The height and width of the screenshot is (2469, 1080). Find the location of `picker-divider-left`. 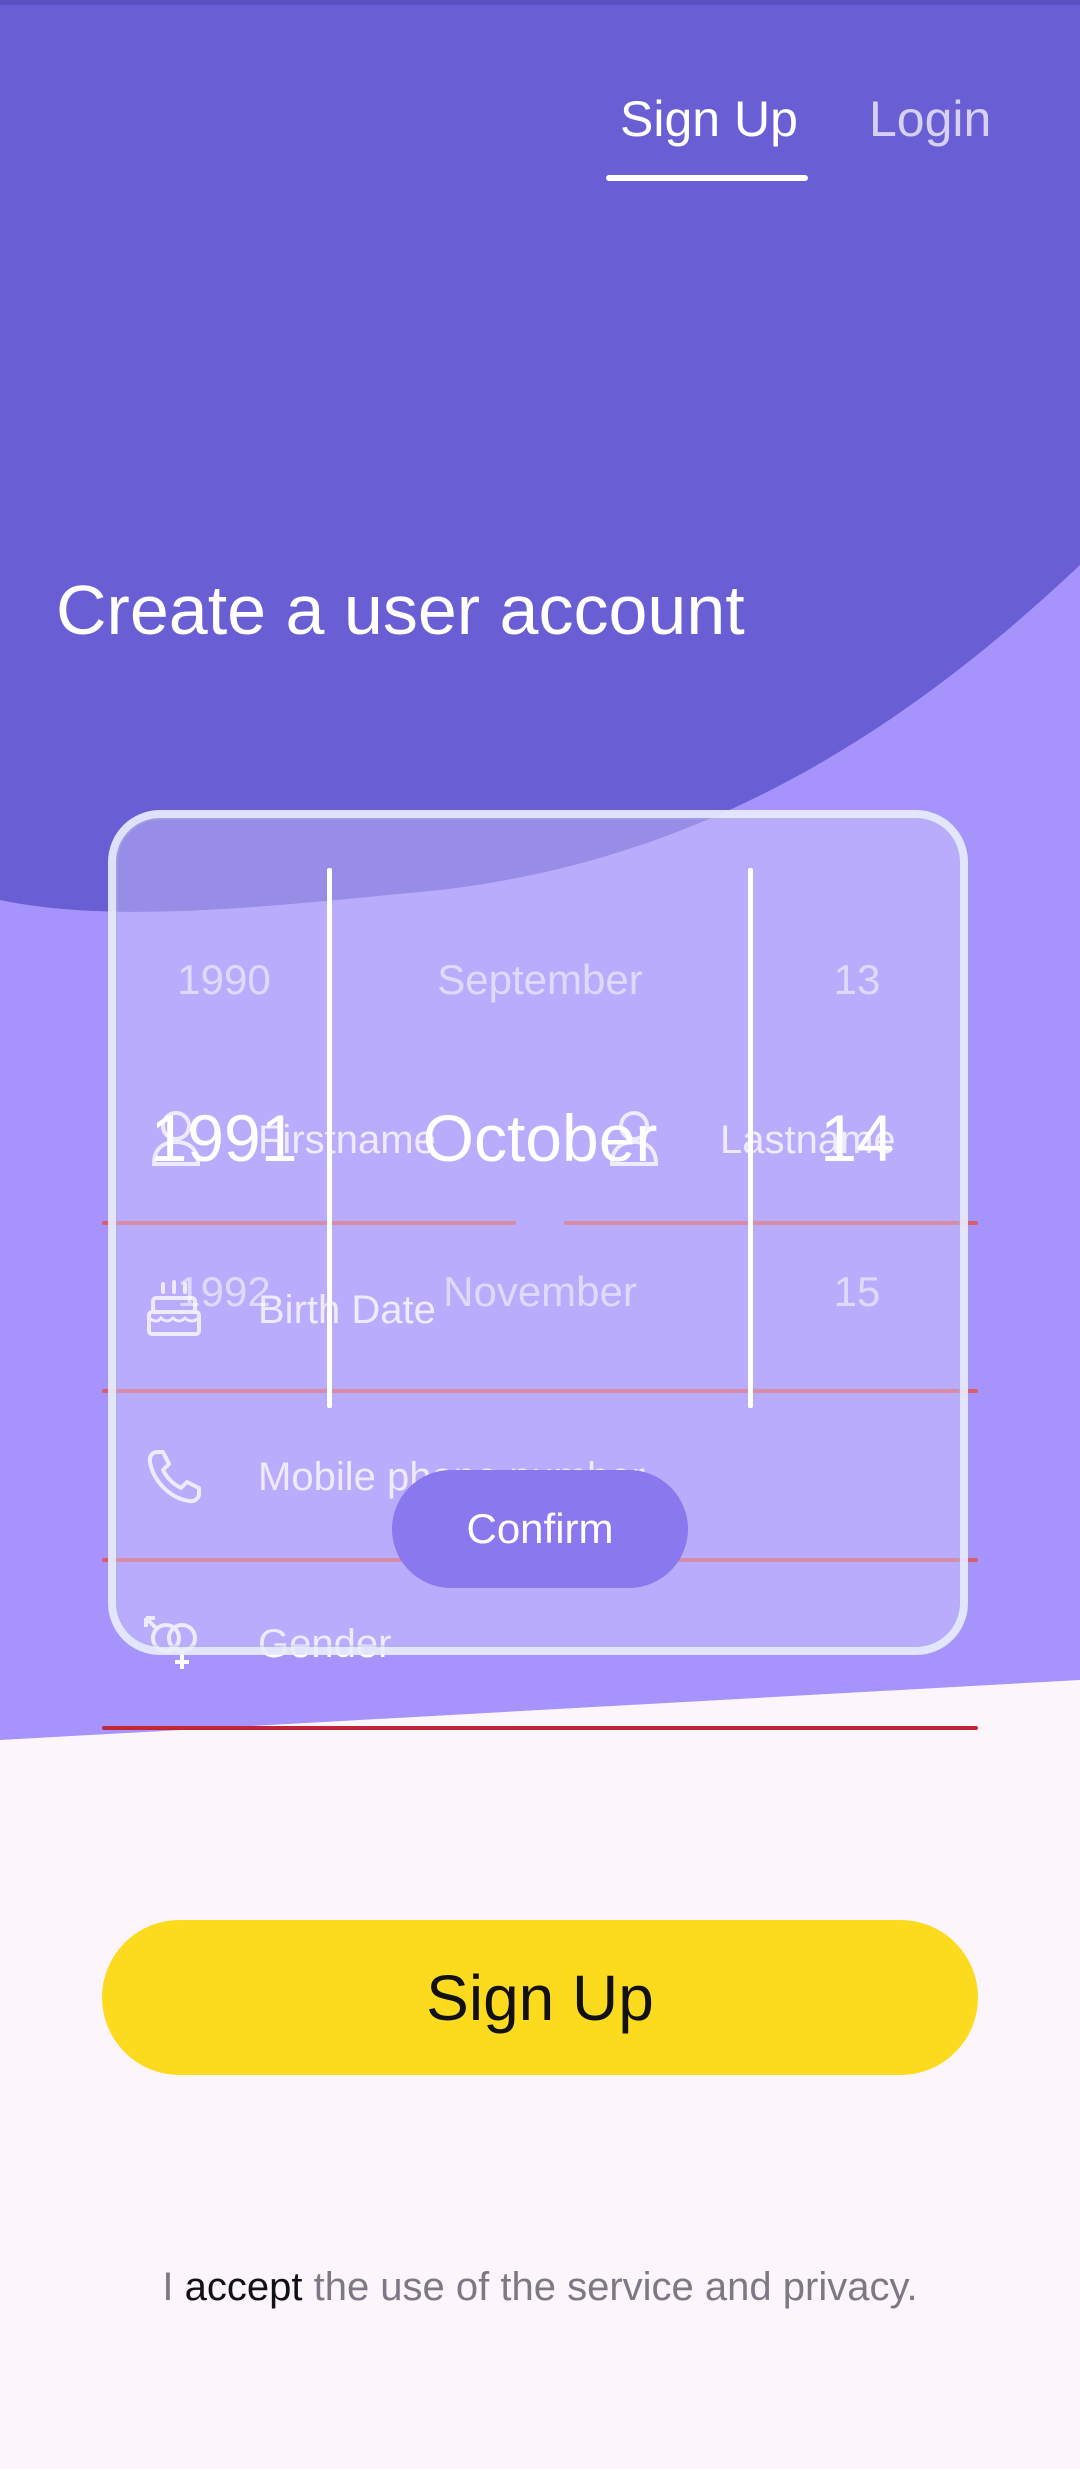

picker-divider-left is located at coordinates (329, 1138).